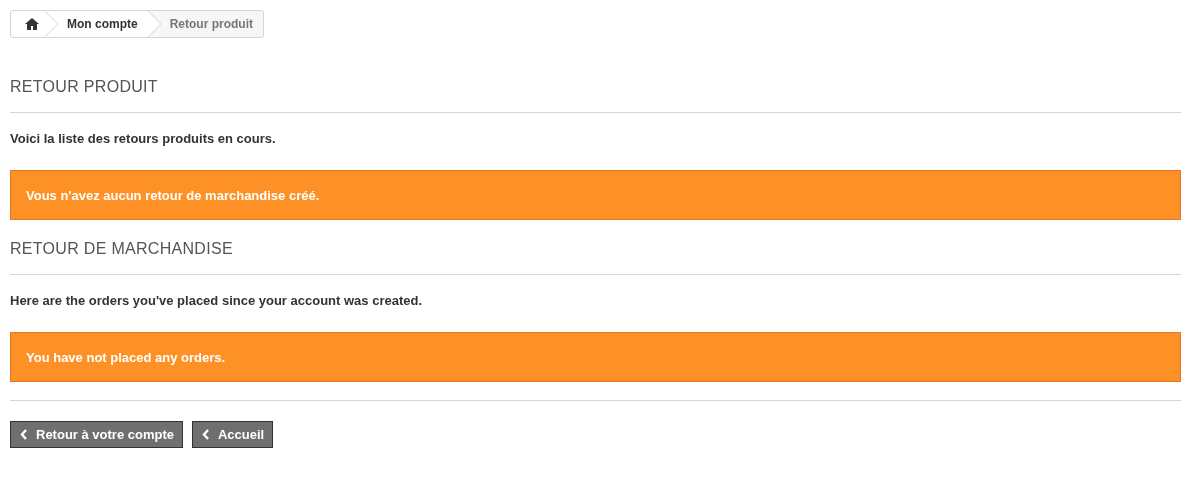 The width and height of the screenshot is (1196, 495). Describe the element at coordinates (595, 195) in the screenshot. I see `warning-alert: Vous n'avez aucun retour de marchandise créé.` at that location.